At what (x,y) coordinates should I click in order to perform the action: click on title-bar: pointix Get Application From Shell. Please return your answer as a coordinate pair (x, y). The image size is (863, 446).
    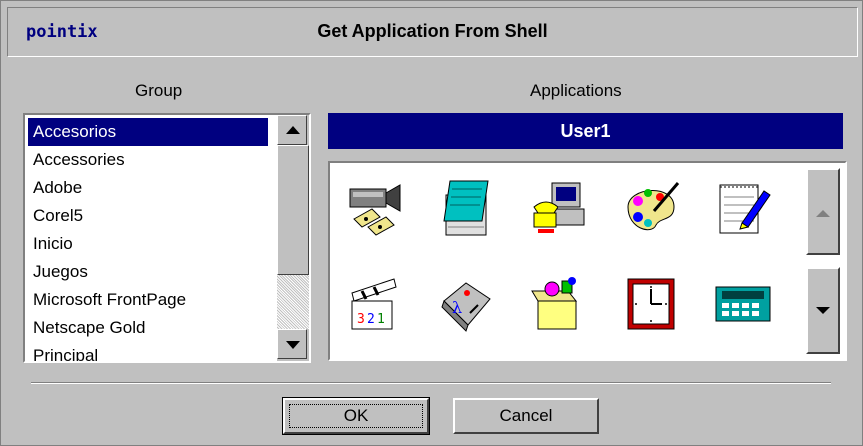
    Looking at the image, I should click on (432, 32).